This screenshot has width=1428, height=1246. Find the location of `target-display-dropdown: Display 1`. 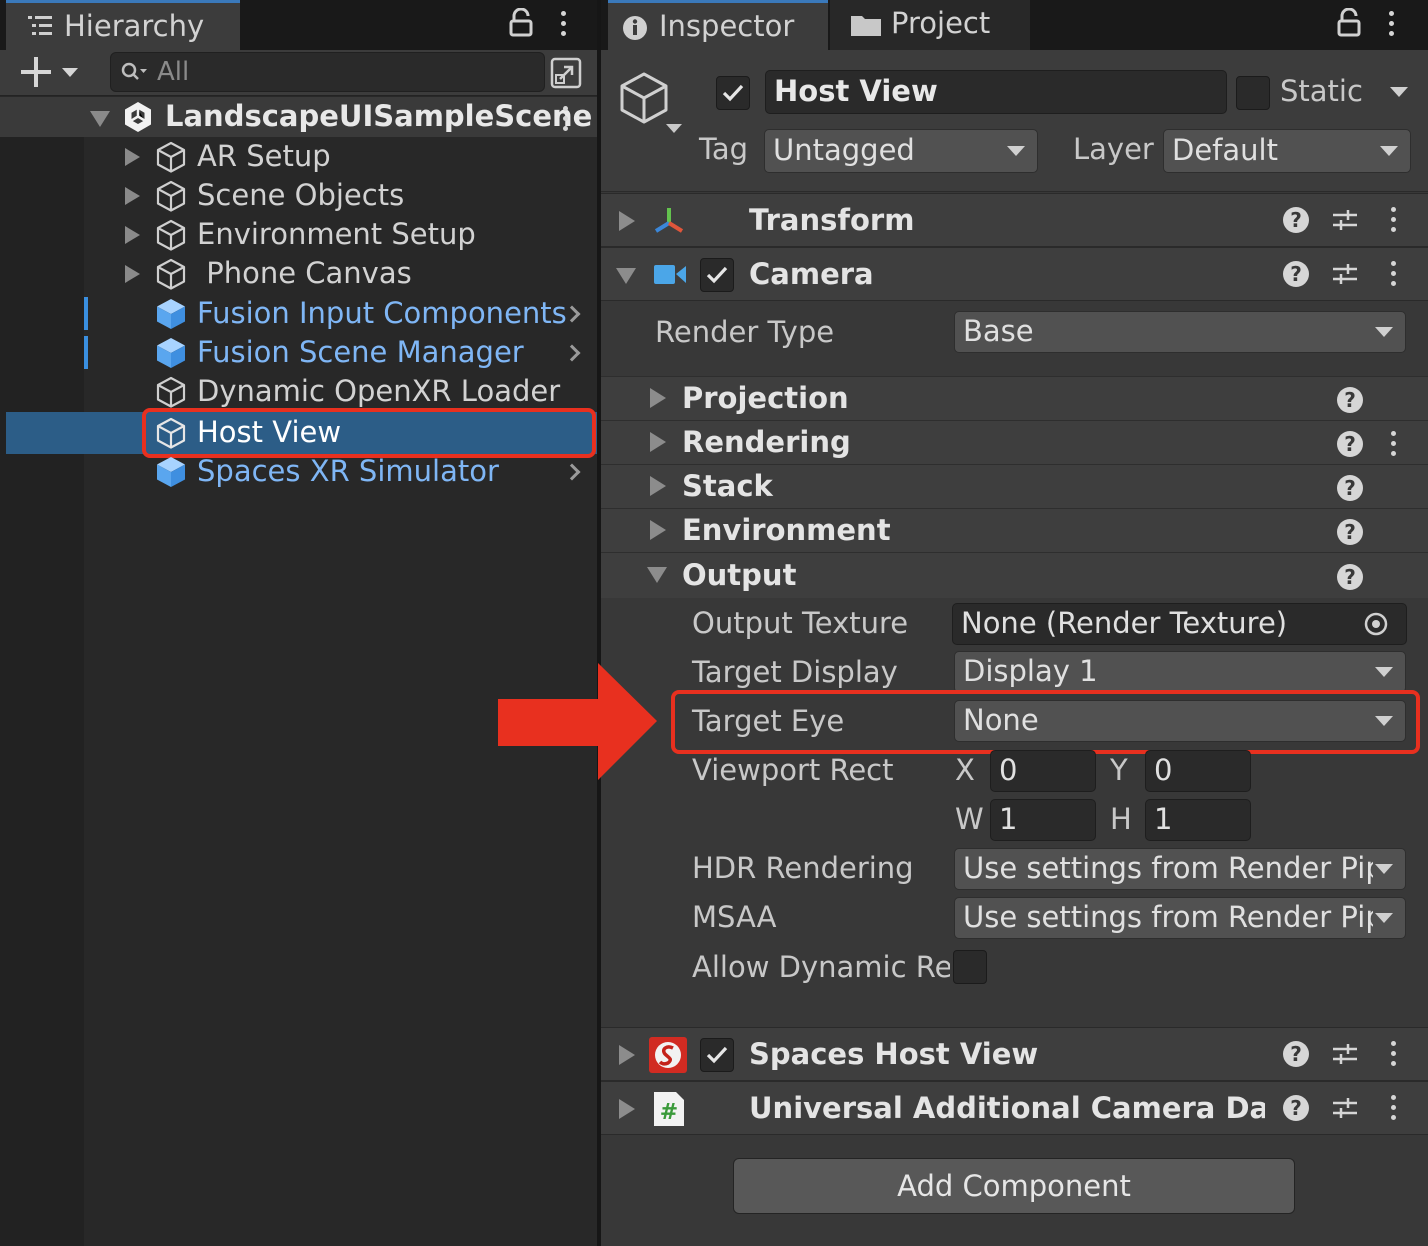

target-display-dropdown: Display 1 is located at coordinates (1180, 672).